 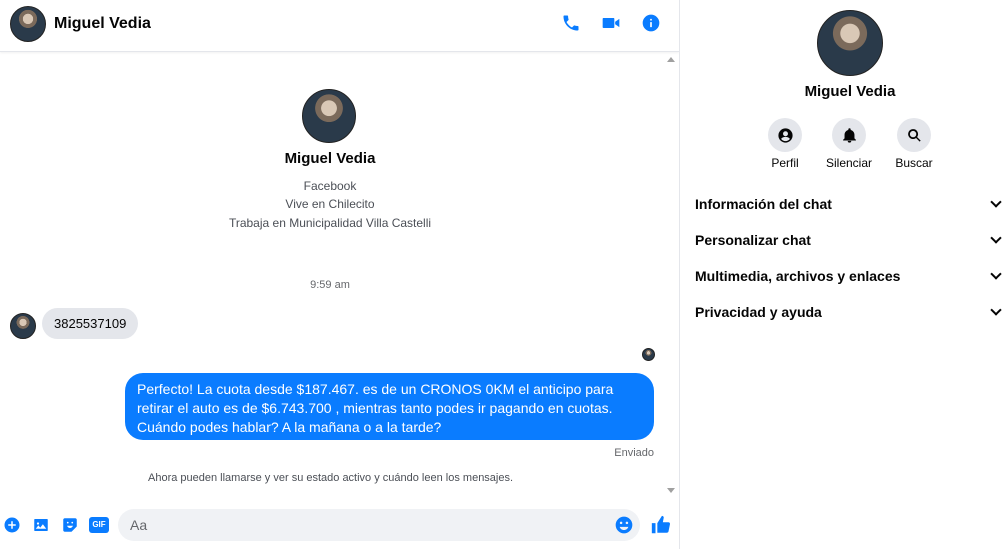 What do you see at coordinates (848, 312) in the screenshot?
I see `section-privacy-help: Privacidad y ayuda` at bounding box center [848, 312].